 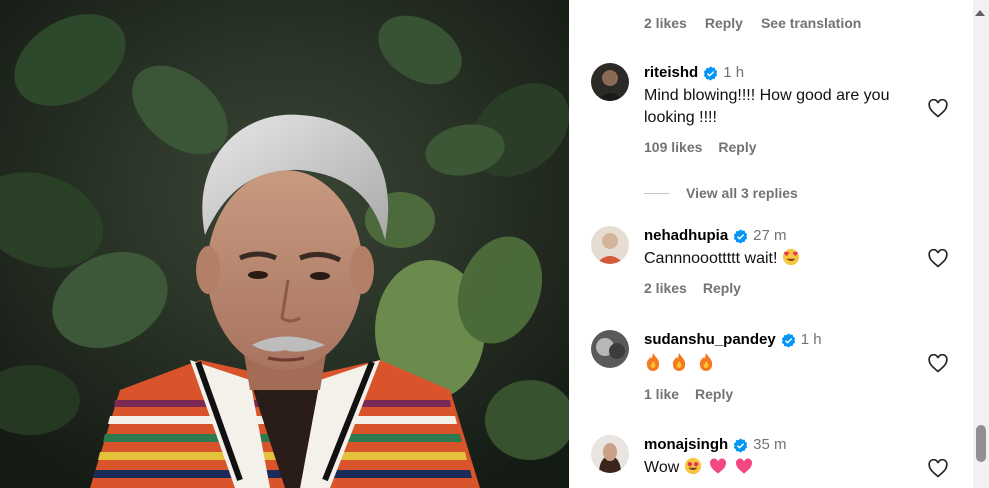 What do you see at coordinates (981, 443) in the screenshot?
I see `scrollbar-thumb` at bounding box center [981, 443].